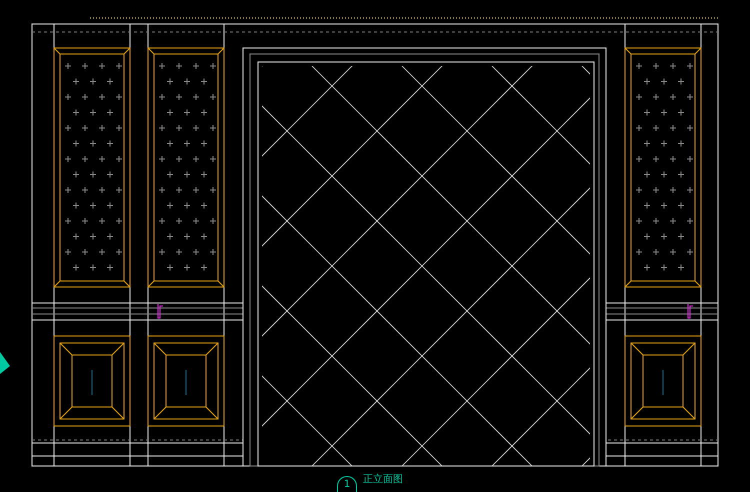  I want to click on drawing-title: 正立面图, so click(383, 480).